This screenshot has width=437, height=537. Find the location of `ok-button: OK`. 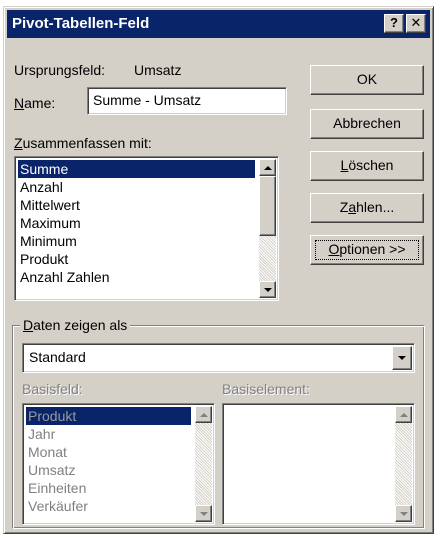

ok-button: OK is located at coordinates (367, 80).